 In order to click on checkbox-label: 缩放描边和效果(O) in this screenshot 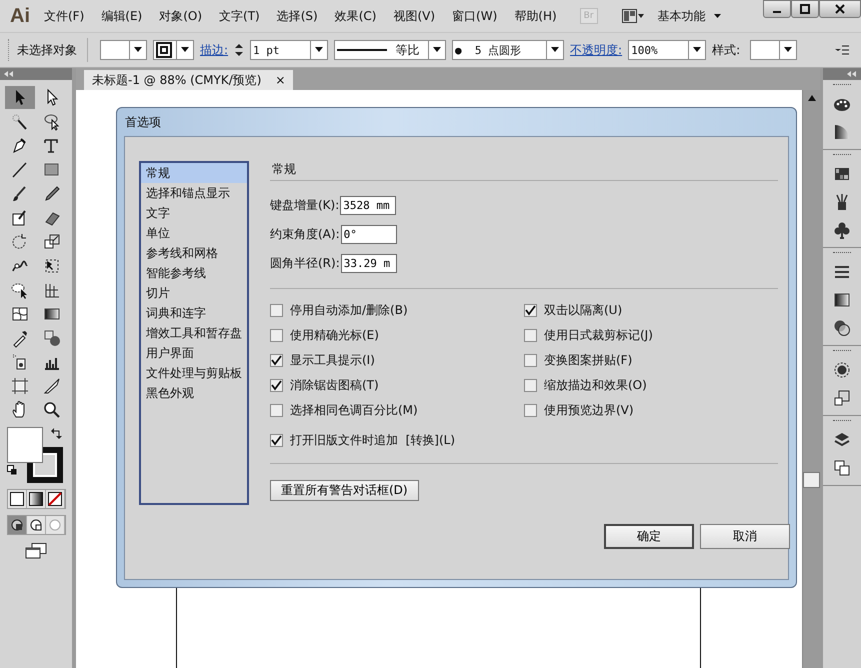, I will do `click(595, 385)`.